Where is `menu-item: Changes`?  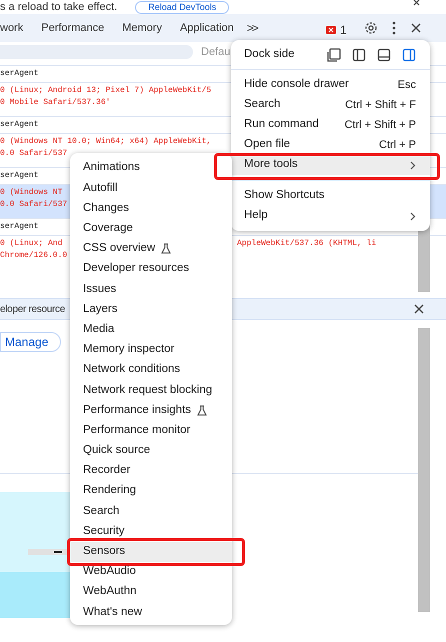
menu-item: Changes is located at coordinates (151, 208).